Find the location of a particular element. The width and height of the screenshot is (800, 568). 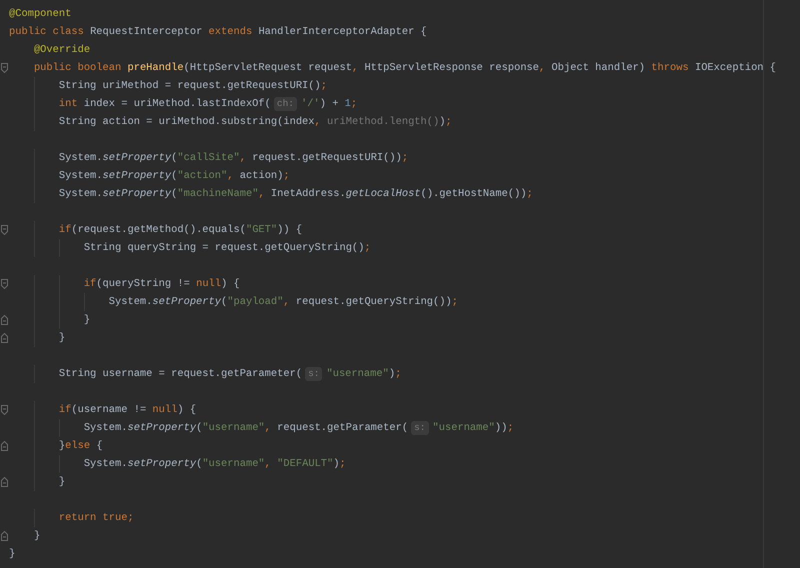

code-text: if(username != null) { is located at coordinates (127, 410).